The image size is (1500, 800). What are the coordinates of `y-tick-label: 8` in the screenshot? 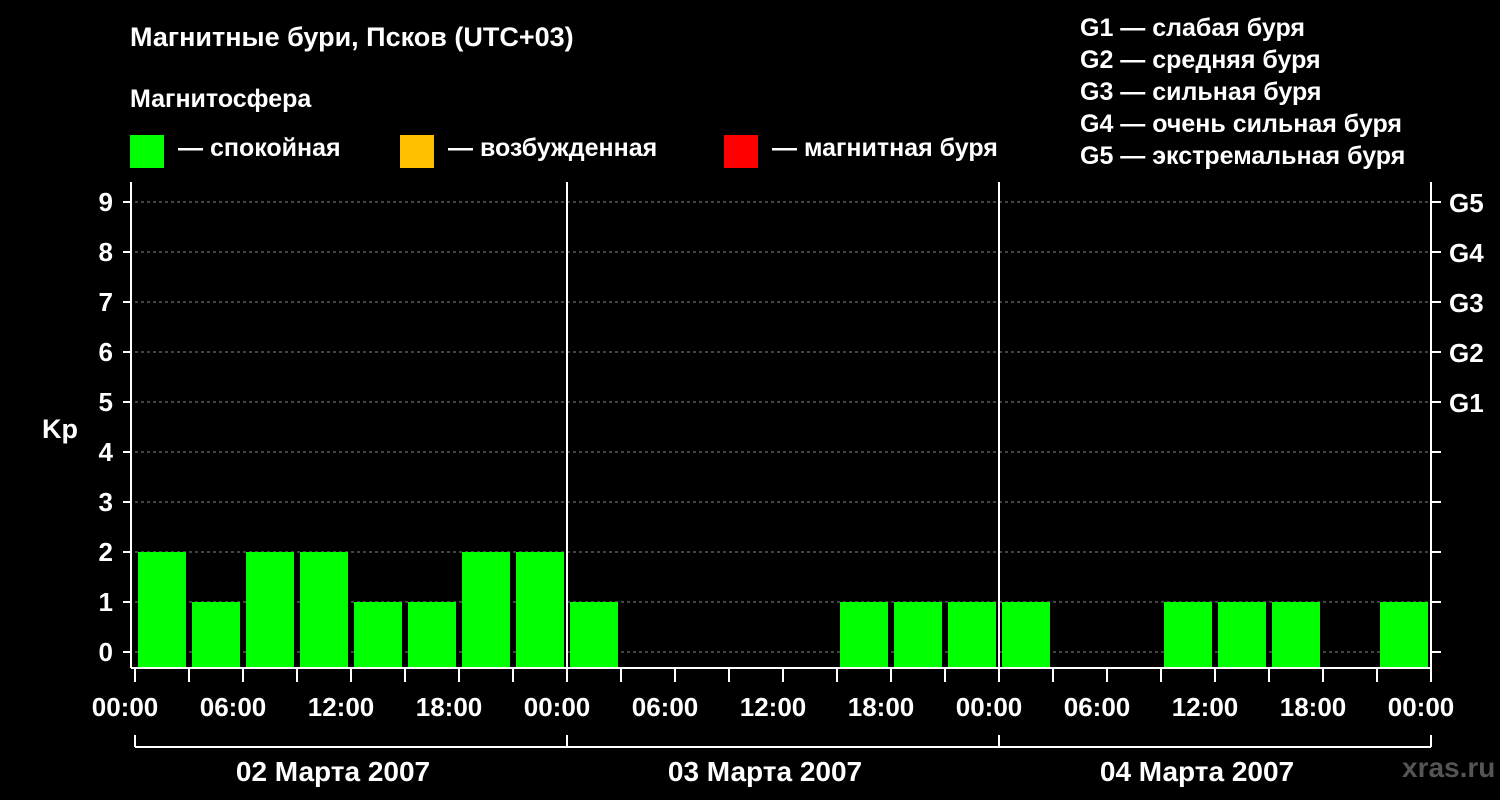 It's located at (106, 252).